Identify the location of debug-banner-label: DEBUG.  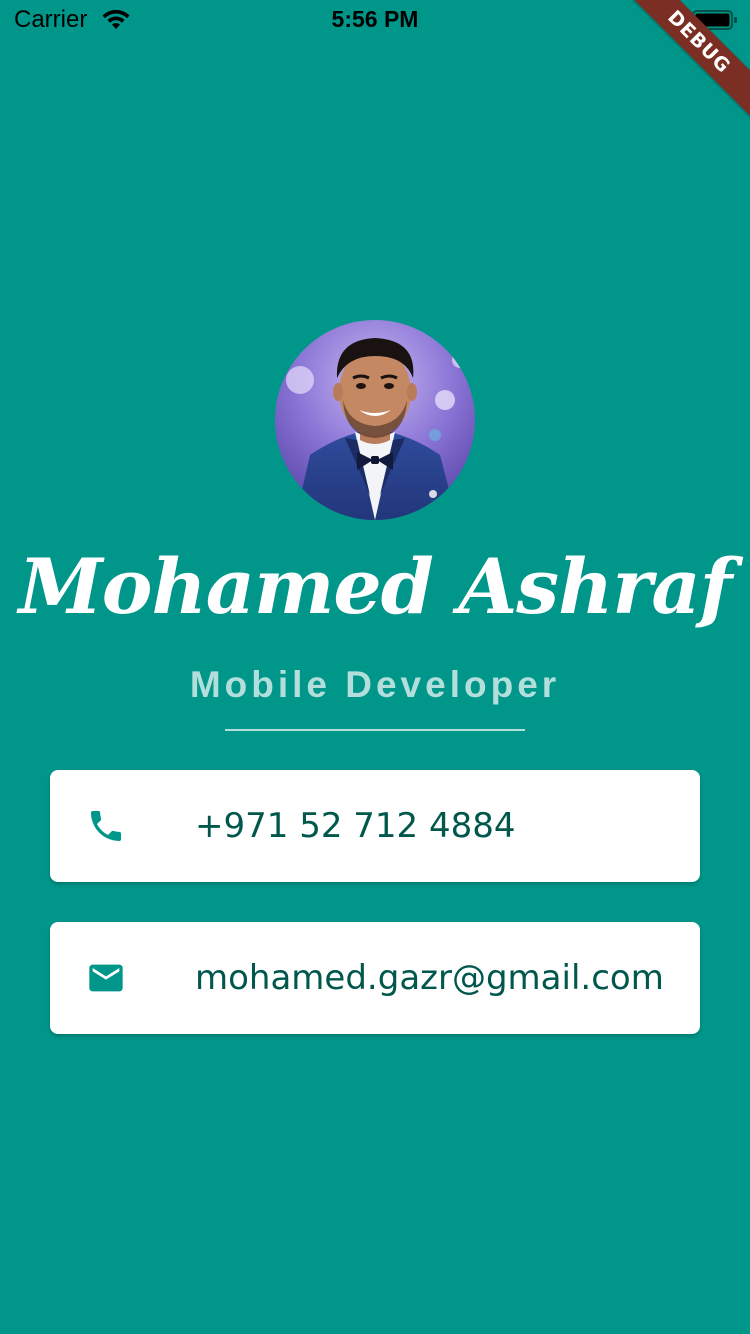
(690, 60).